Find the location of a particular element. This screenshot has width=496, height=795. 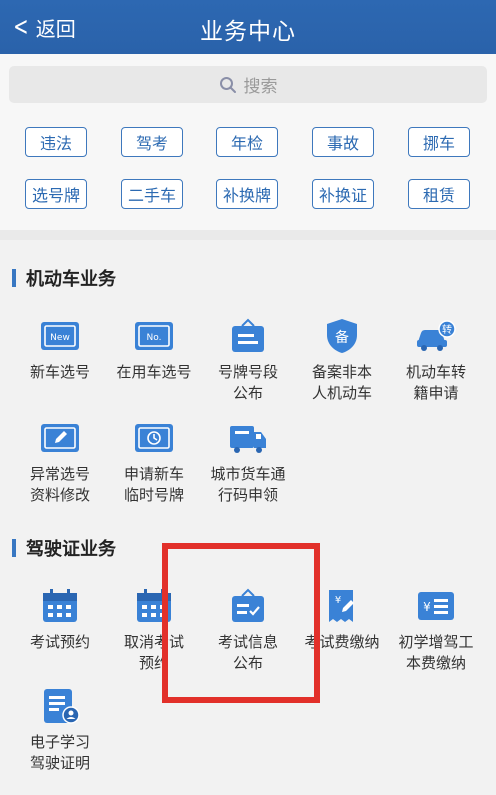

page-title: 业务中心 is located at coordinates (248, 32).